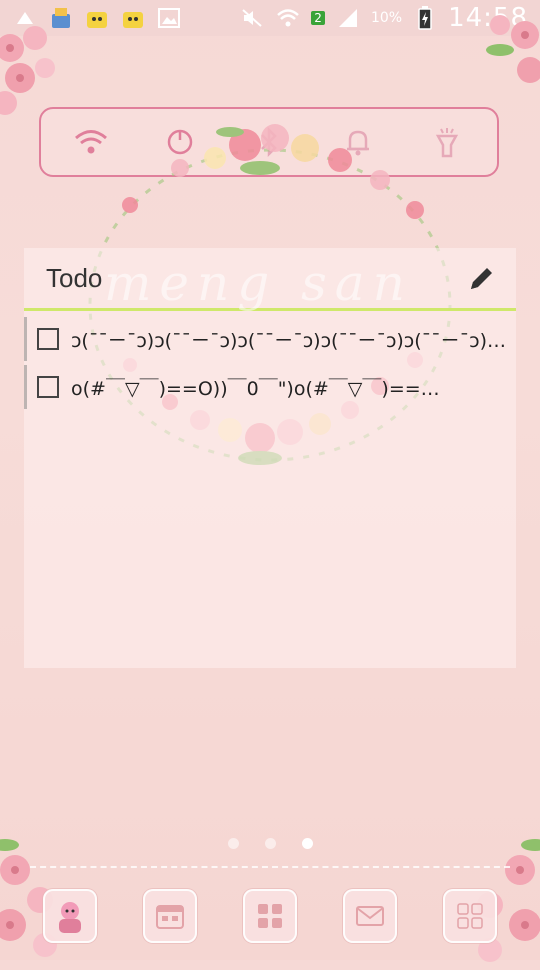  I want to click on quick-toggle-panel, so click(269, 142).